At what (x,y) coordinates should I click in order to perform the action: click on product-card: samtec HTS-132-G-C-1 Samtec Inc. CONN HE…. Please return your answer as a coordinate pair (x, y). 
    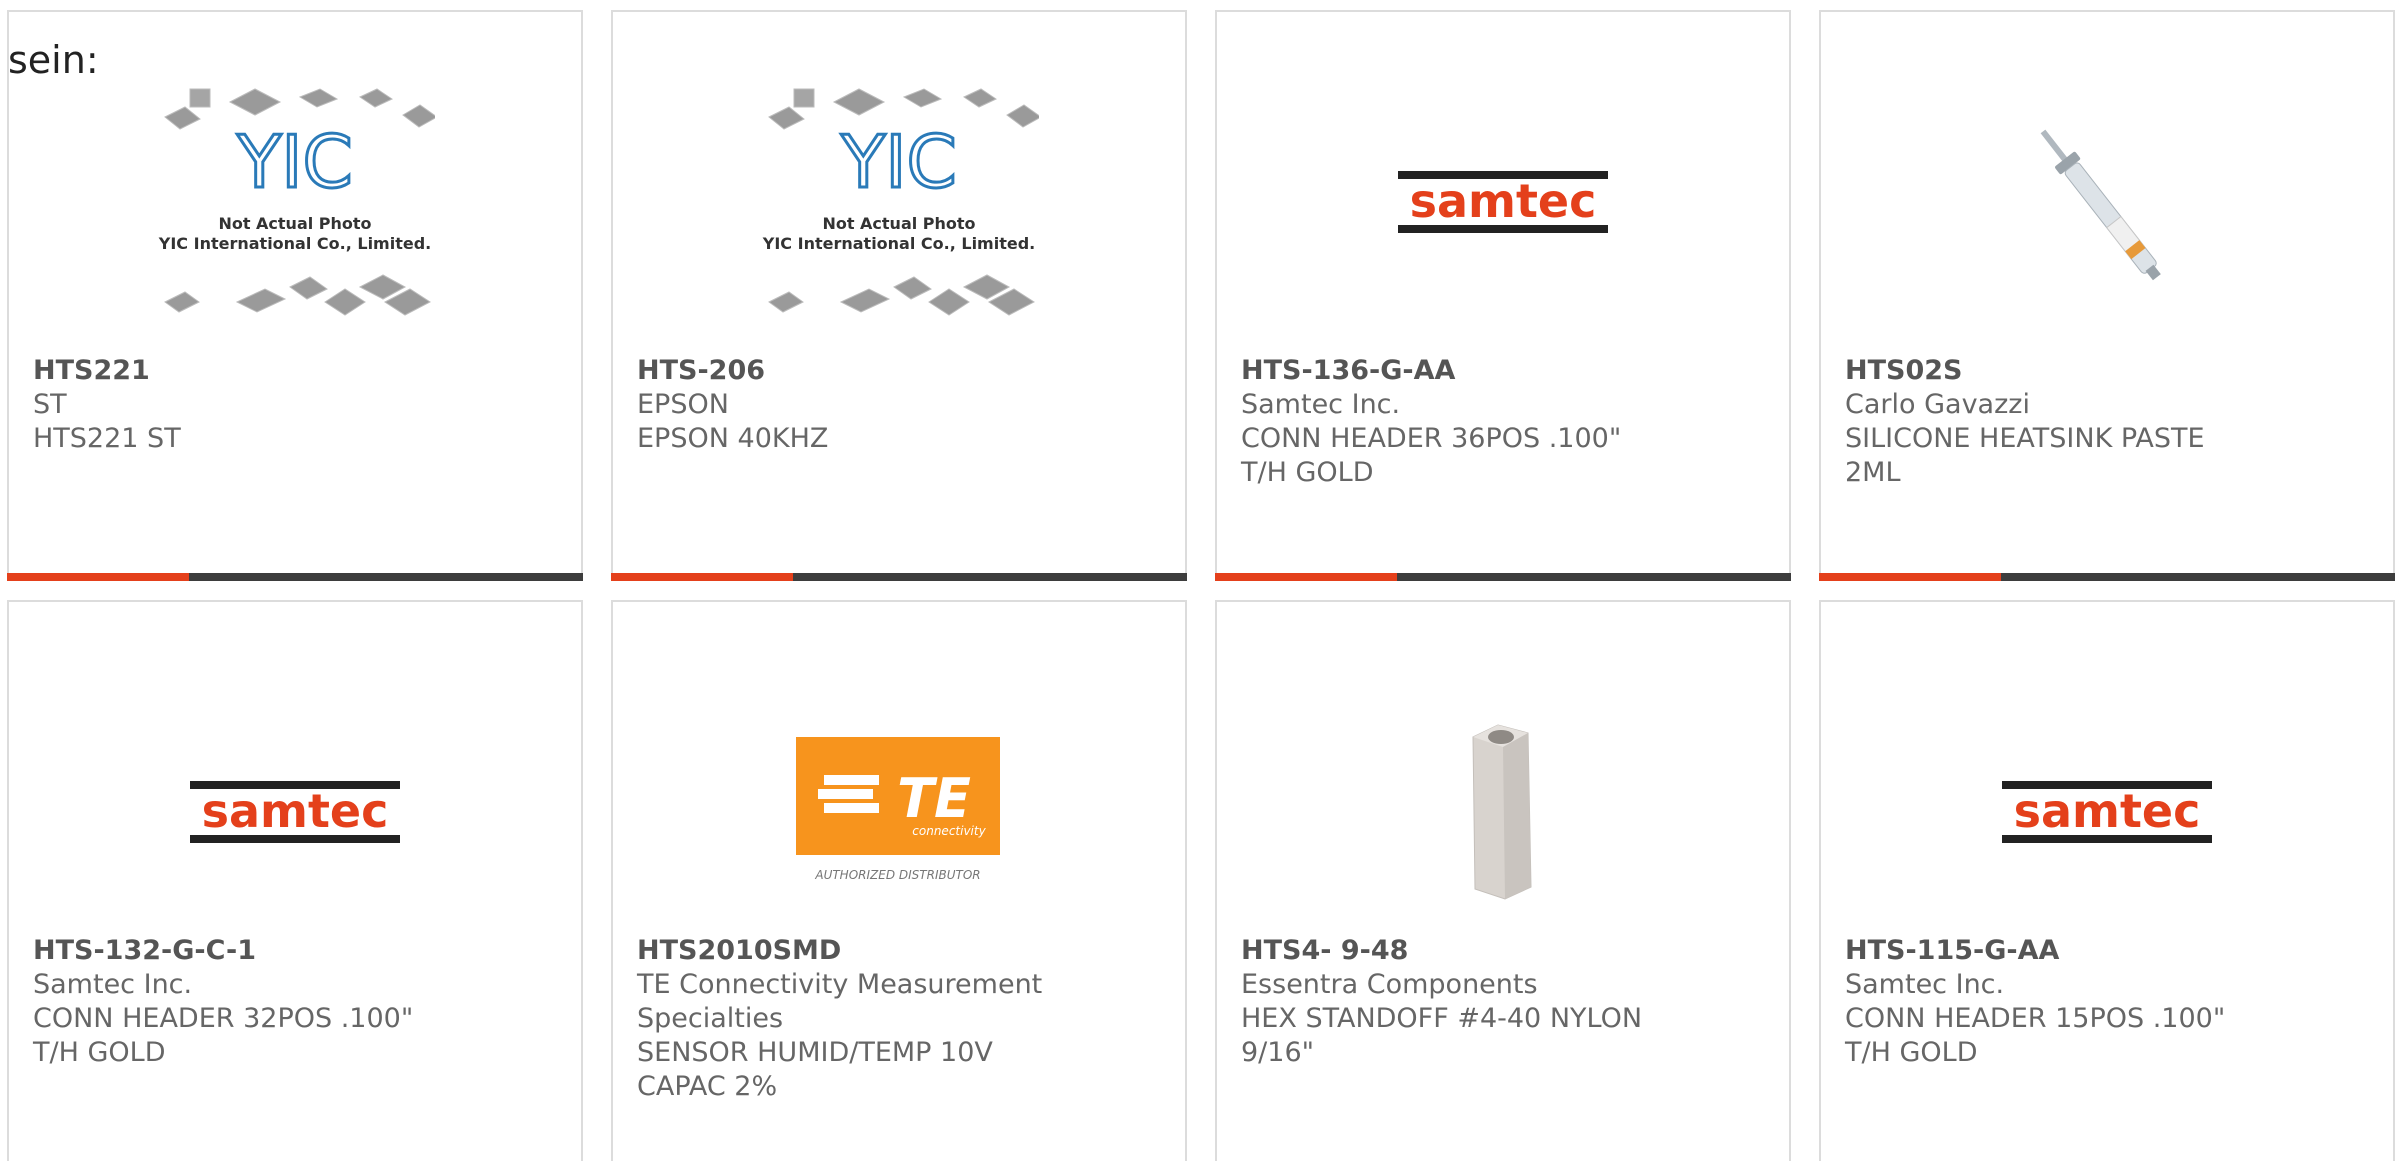
    Looking at the image, I should click on (295, 880).